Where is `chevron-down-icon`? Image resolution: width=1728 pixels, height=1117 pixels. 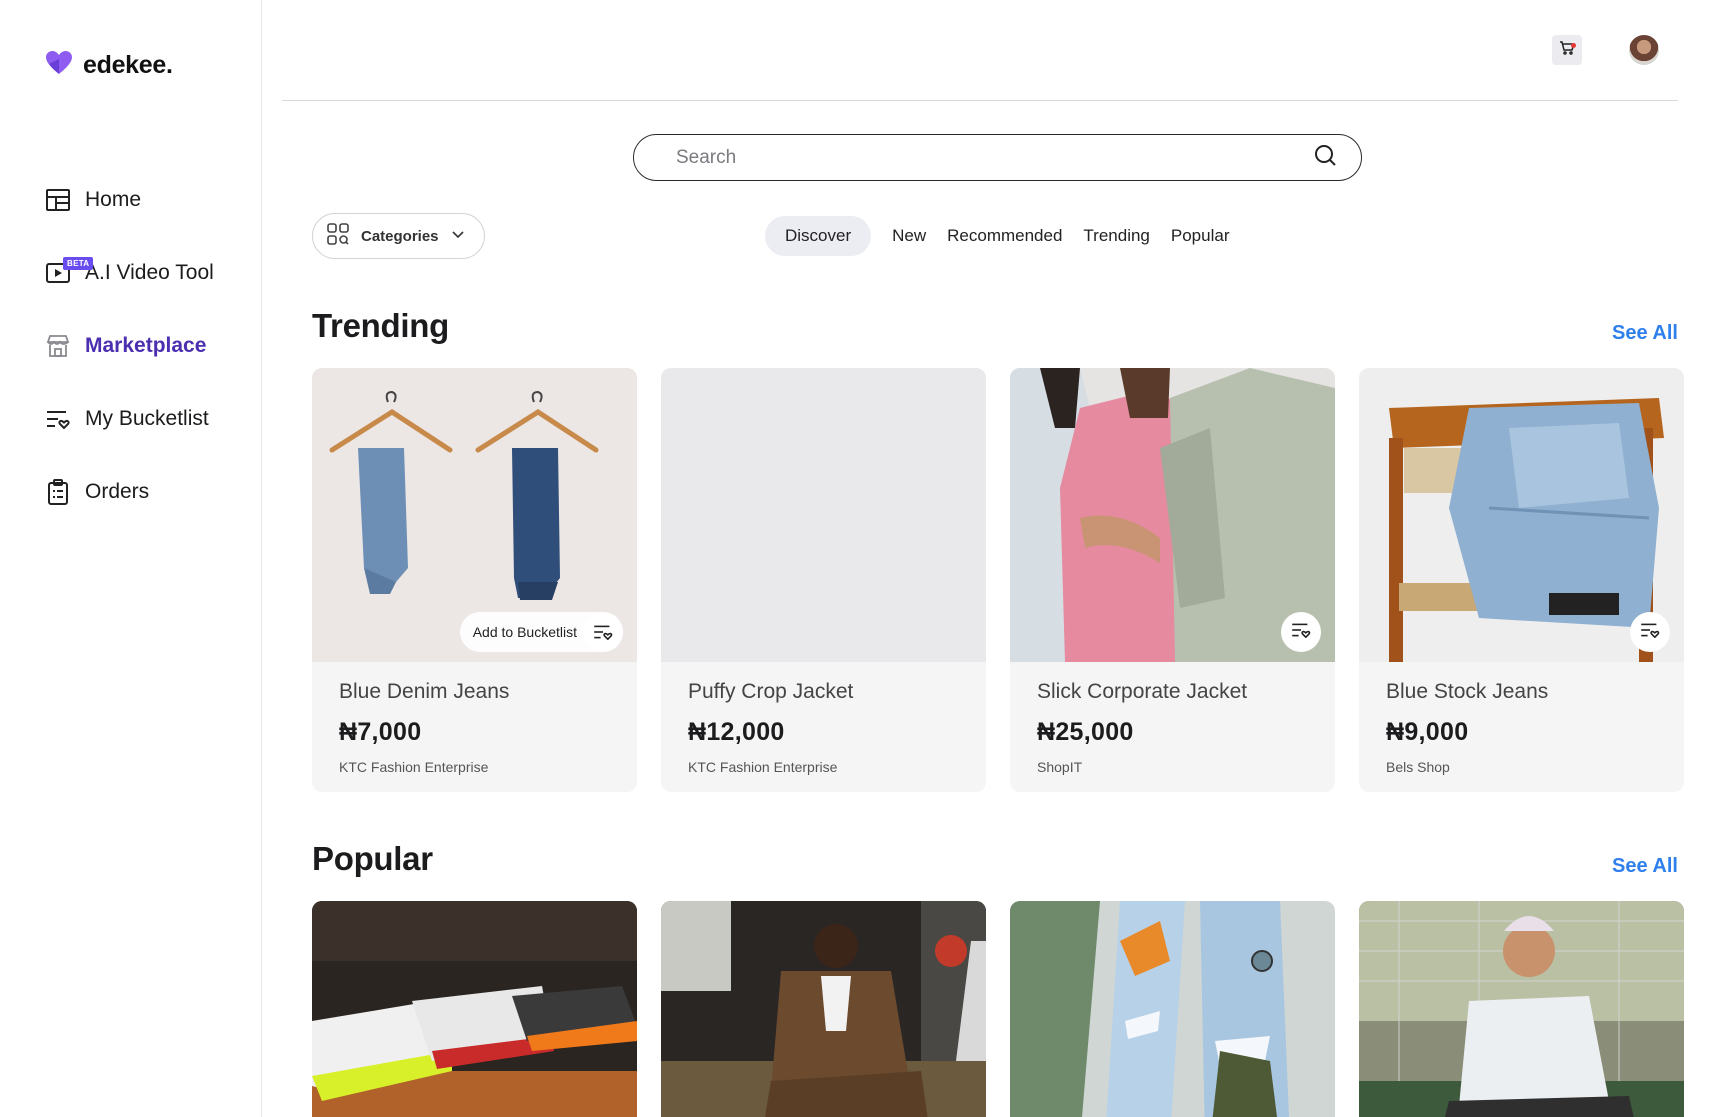
chevron-down-icon is located at coordinates (458, 236).